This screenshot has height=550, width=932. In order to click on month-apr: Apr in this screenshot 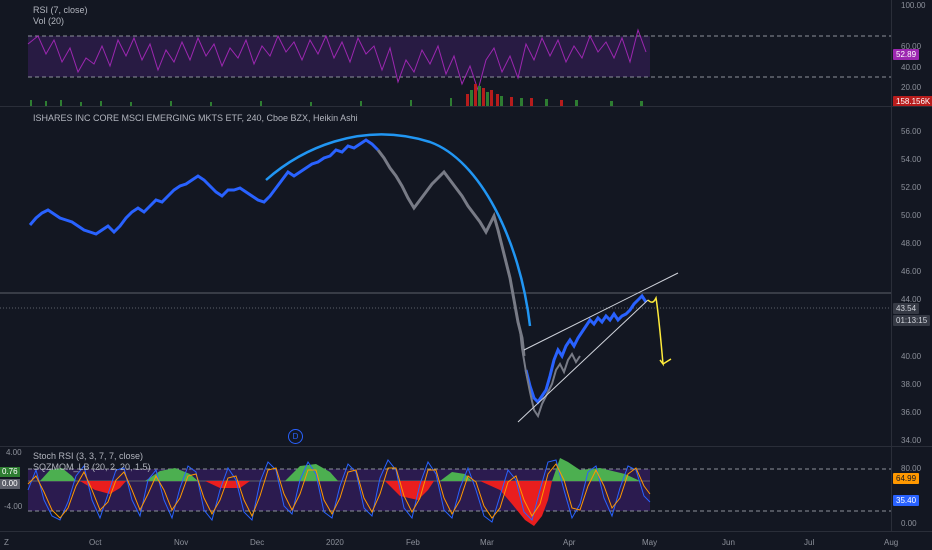, I will do `click(569, 542)`.